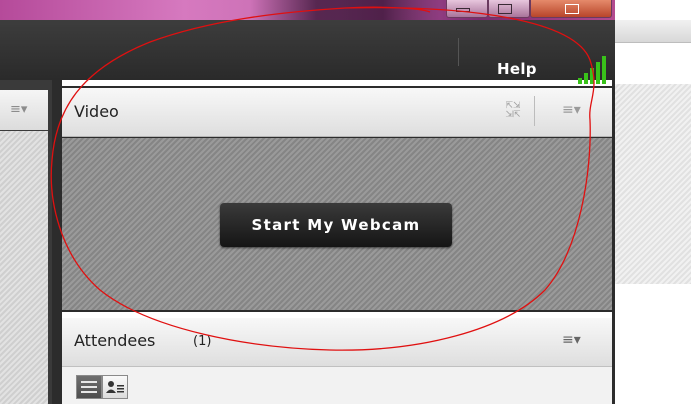  What do you see at coordinates (513, 111) in the screenshot?
I see `fullscreen-icon: ⇱⇲ ⇲⇱` at bounding box center [513, 111].